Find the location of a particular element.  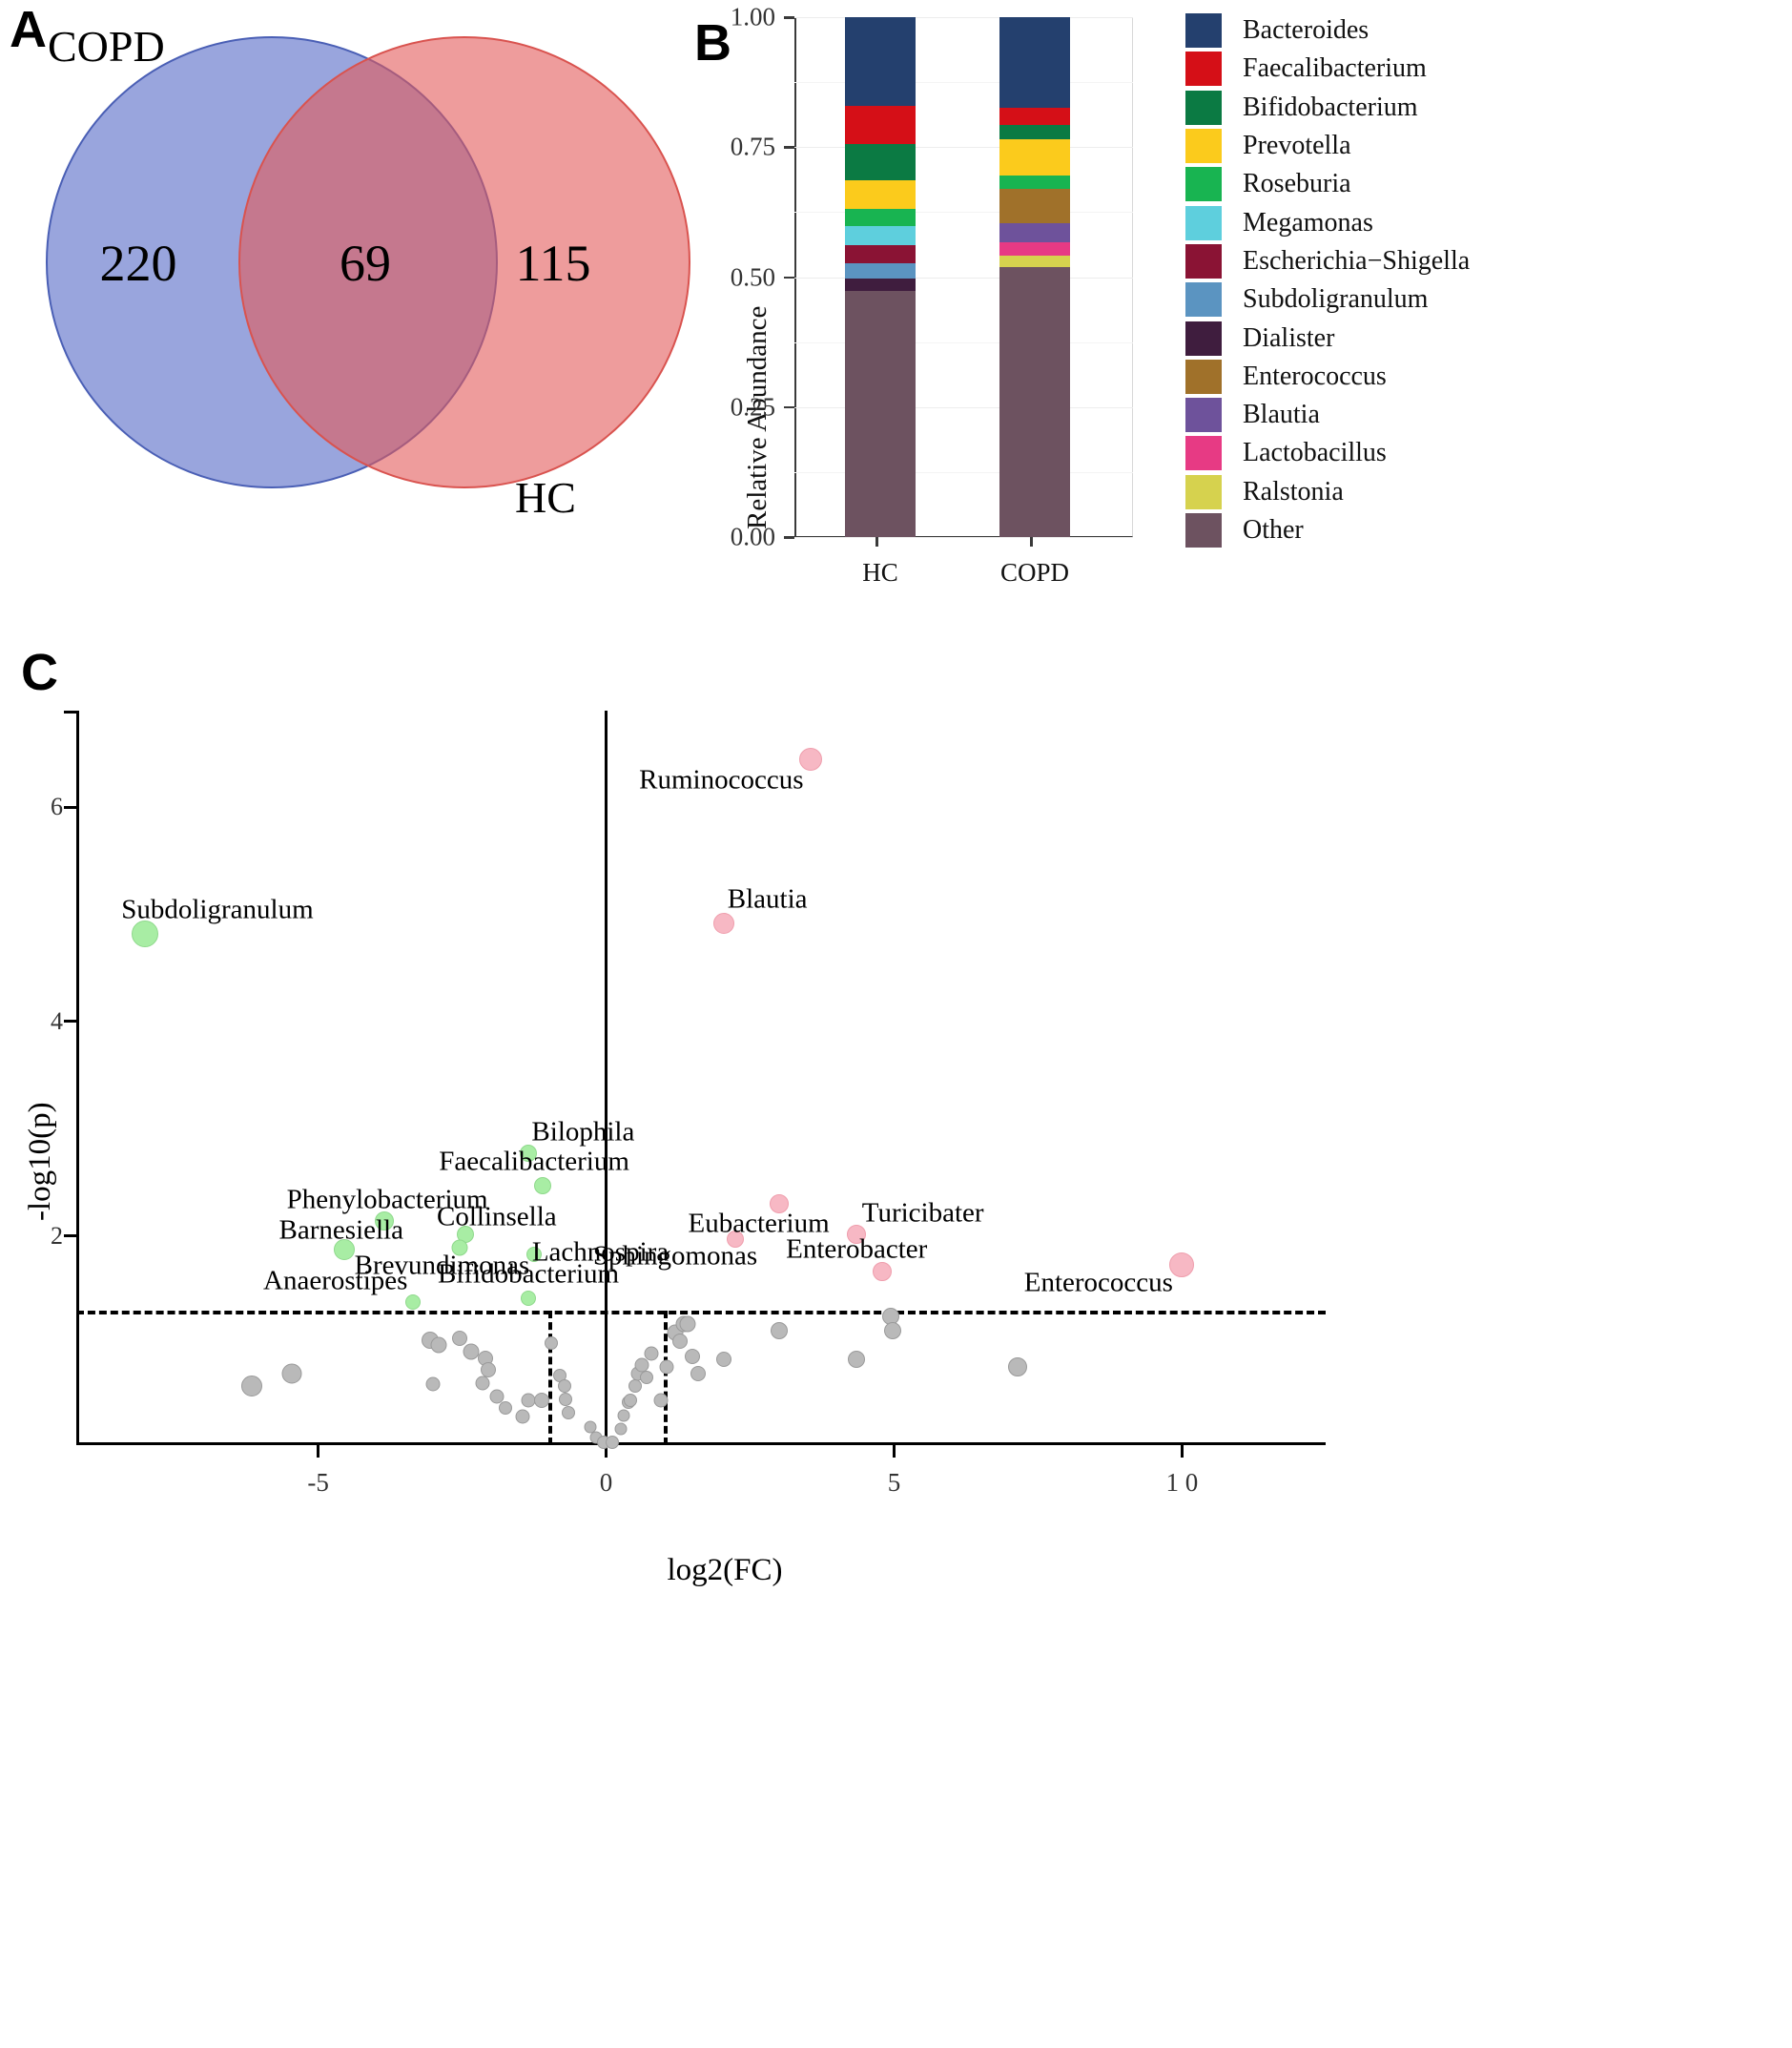

fold-change-threshold-line is located at coordinates (550, 1378).